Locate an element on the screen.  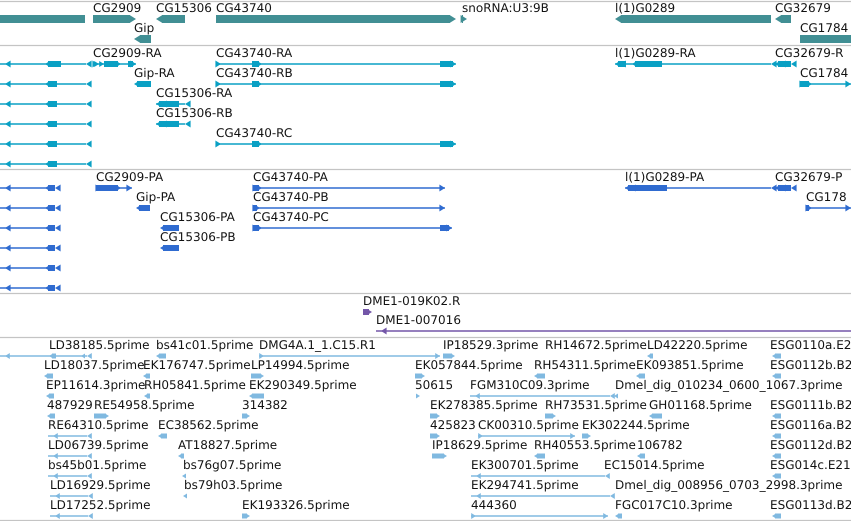
est-label: GH01168.5prime is located at coordinates (700, 405).